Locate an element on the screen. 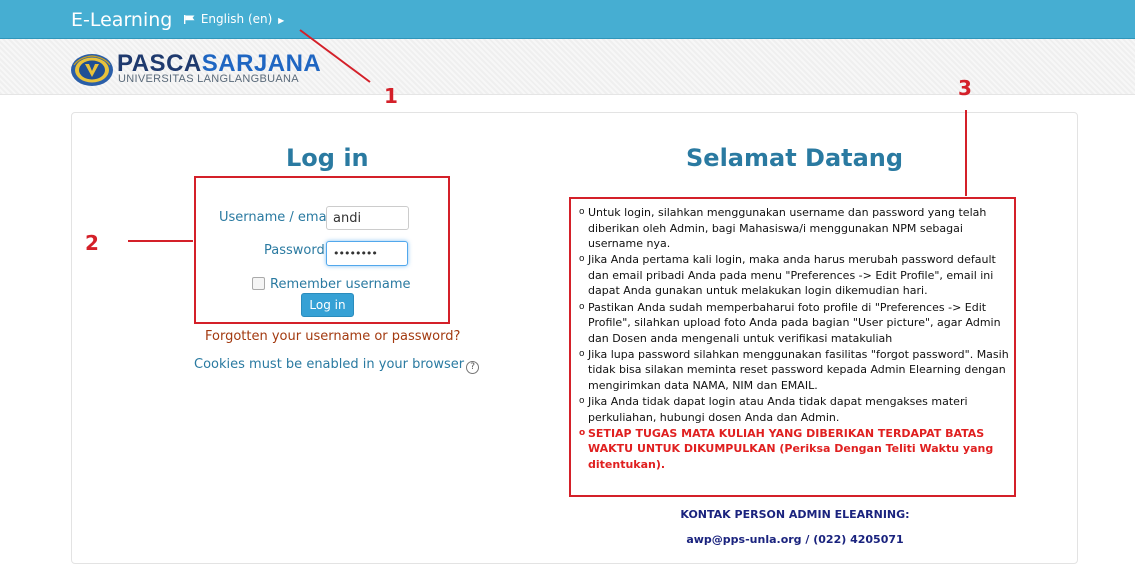 The height and width of the screenshot is (564, 1135). annotation-label-2: 2 is located at coordinates (92, 243).